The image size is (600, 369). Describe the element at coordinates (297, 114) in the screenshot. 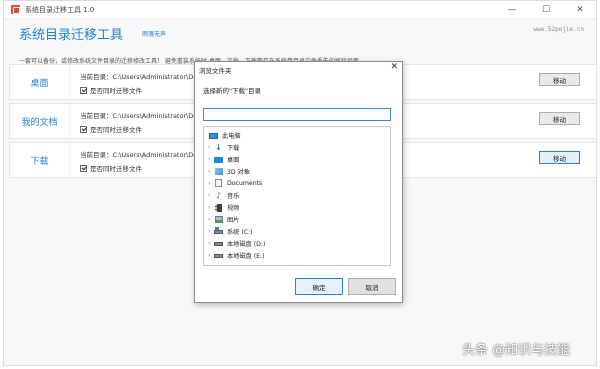

I see `folder-path-input` at that location.